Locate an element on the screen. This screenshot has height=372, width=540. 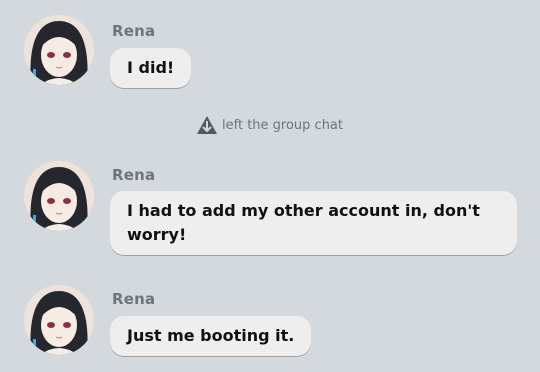
message-bubble: I did! is located at coordinates (151, 68).